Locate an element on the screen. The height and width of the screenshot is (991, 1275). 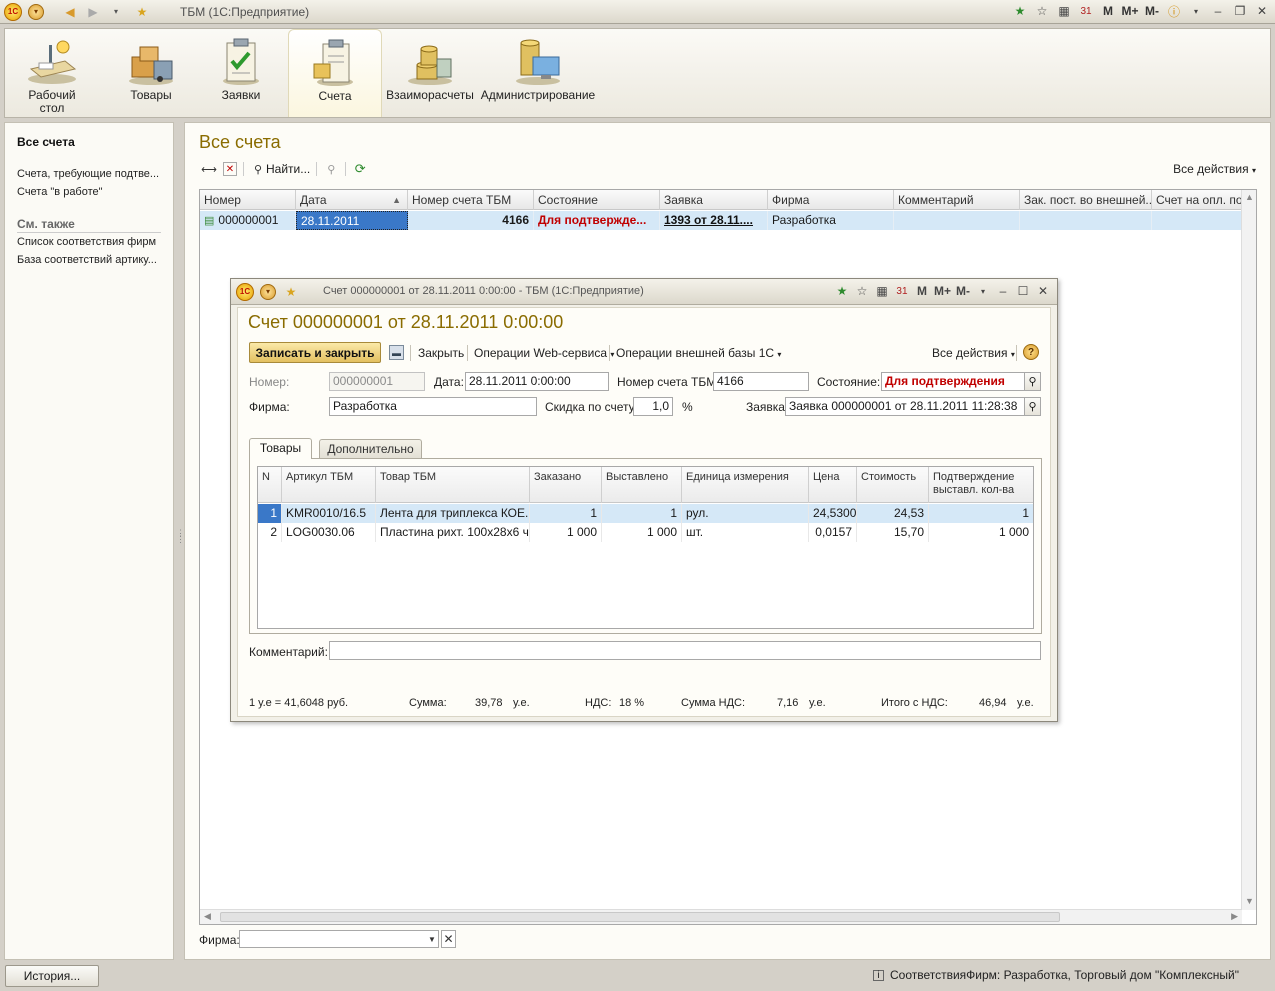
column-ordered: Заказано is located at coordinates (566, 485).